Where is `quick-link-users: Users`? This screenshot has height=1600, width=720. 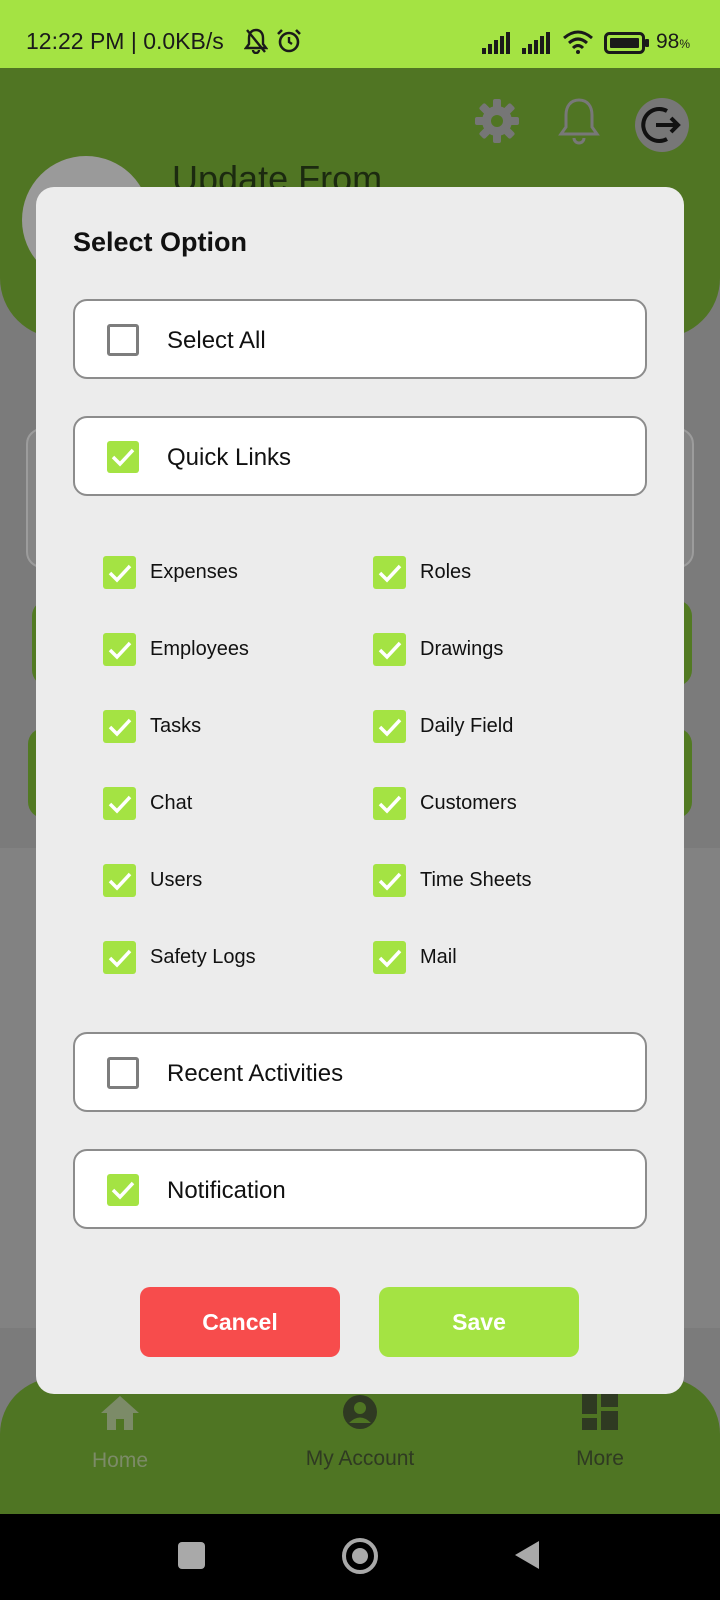
quick-link-users: Users is located at coordinates (152, 880).